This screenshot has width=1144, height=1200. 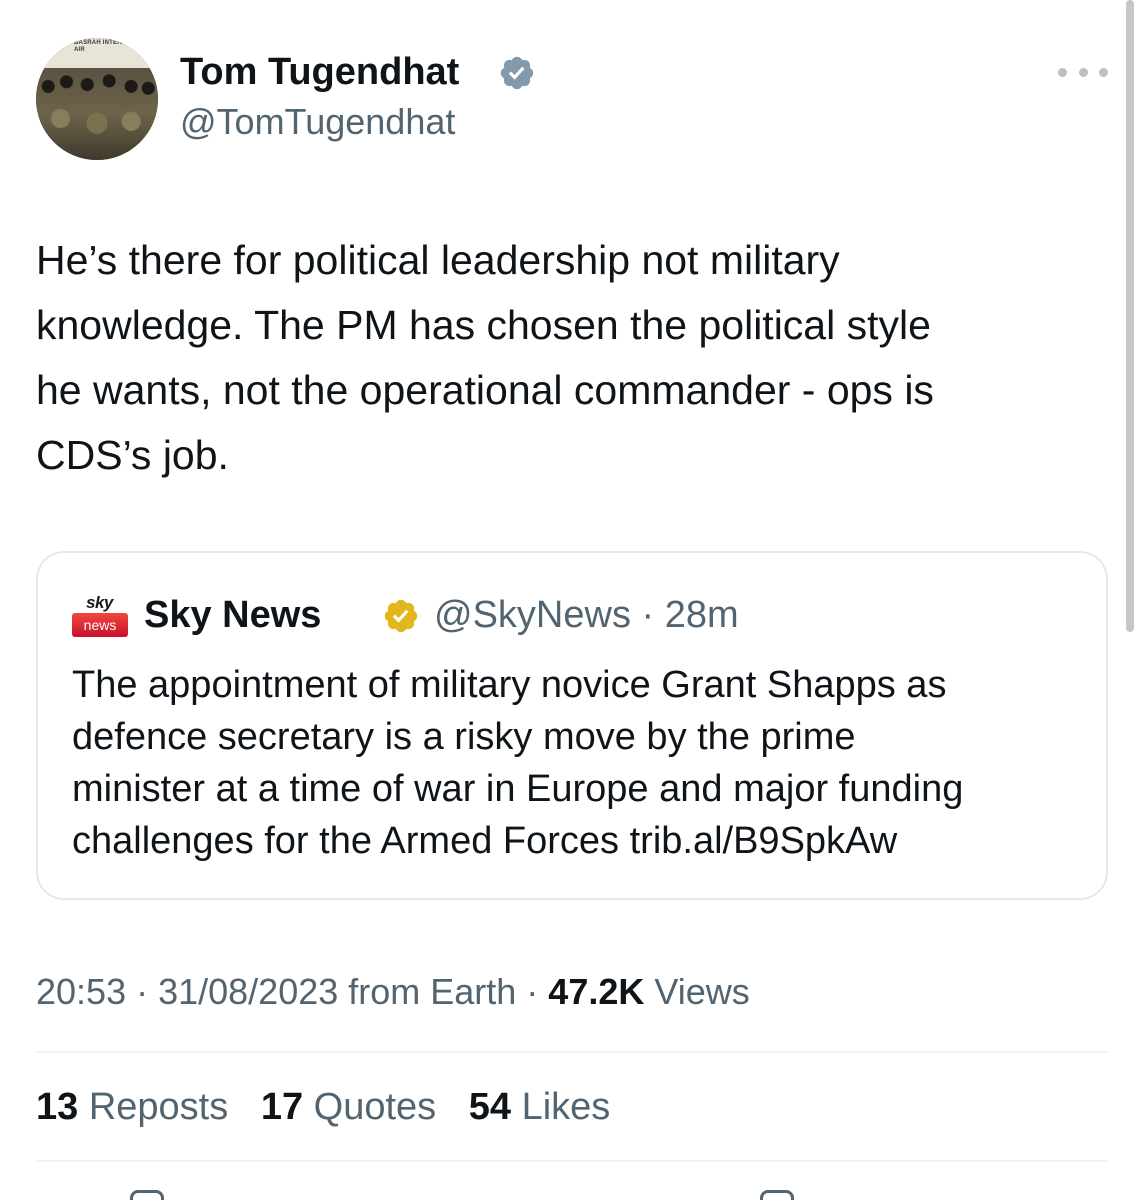 What do you see at coordinates (153, 1107) in the screenshot?
I see `reposts-label: Reposts` at bounding box center [153, 1107].